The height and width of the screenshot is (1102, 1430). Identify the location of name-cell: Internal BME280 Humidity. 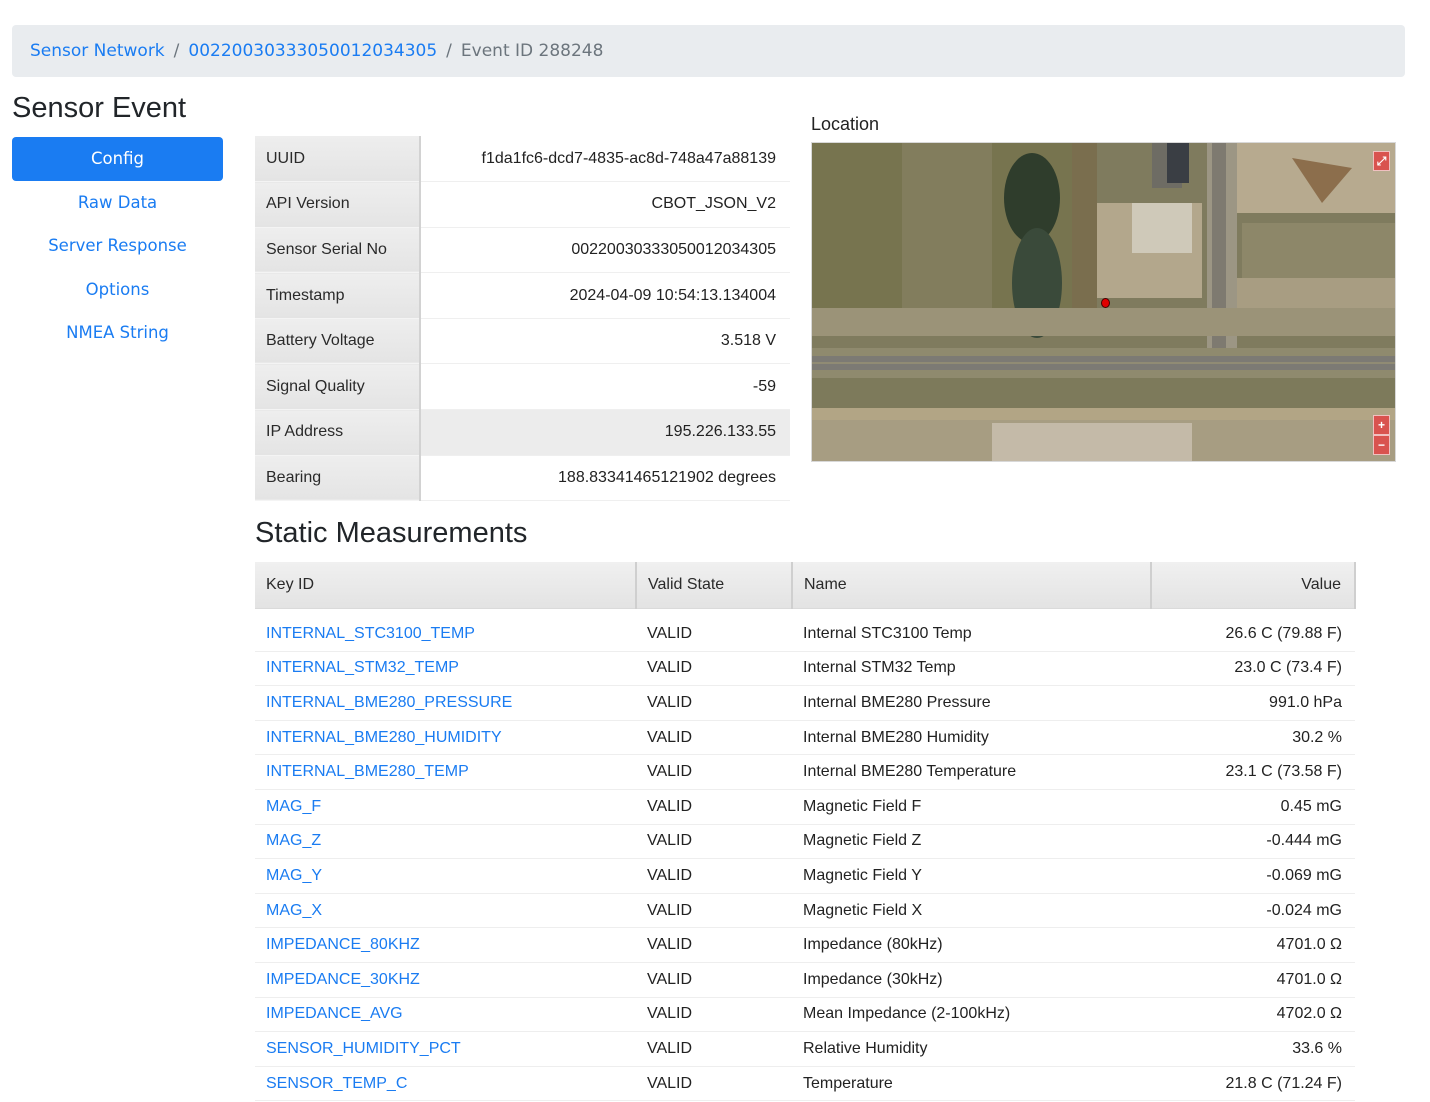
(971, 738).